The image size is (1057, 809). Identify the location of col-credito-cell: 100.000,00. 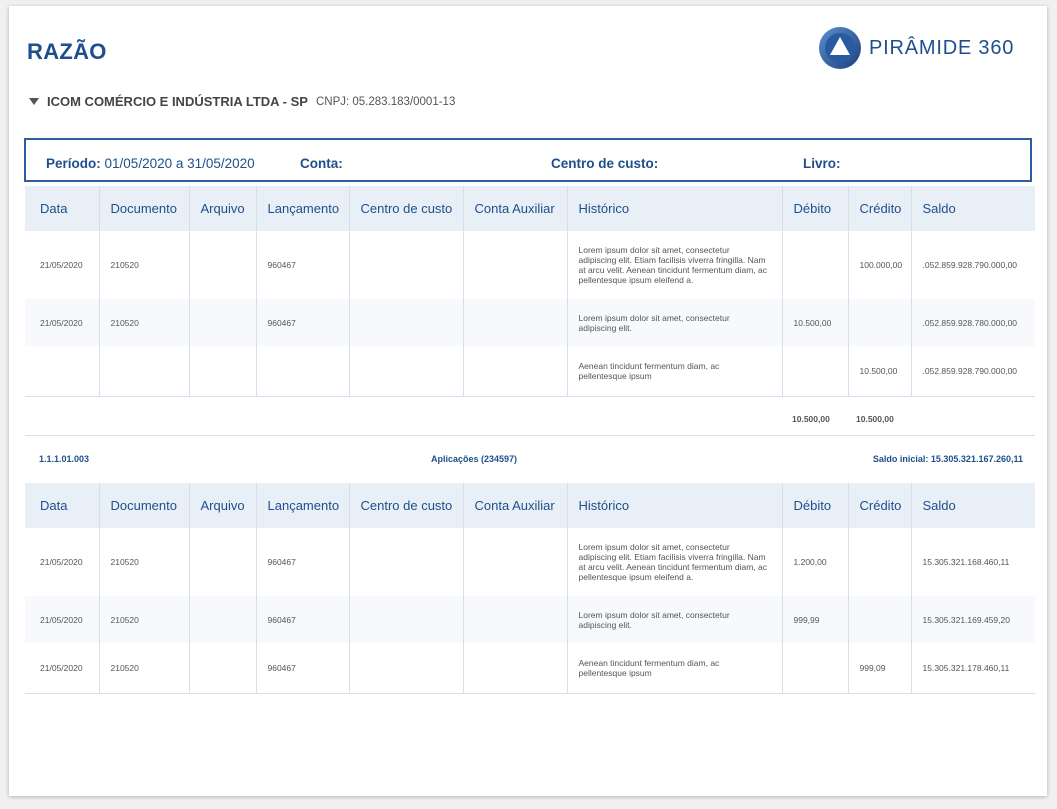
(879, 265).